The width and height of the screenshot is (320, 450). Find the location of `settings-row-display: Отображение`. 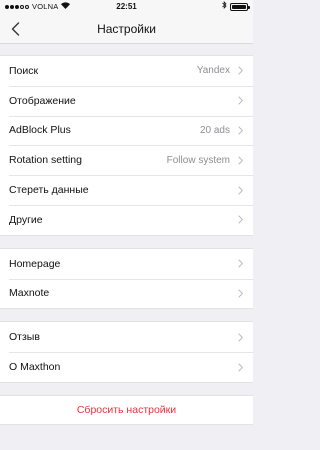

settings-row-display: Отображение is located at coordinates (126, 100).